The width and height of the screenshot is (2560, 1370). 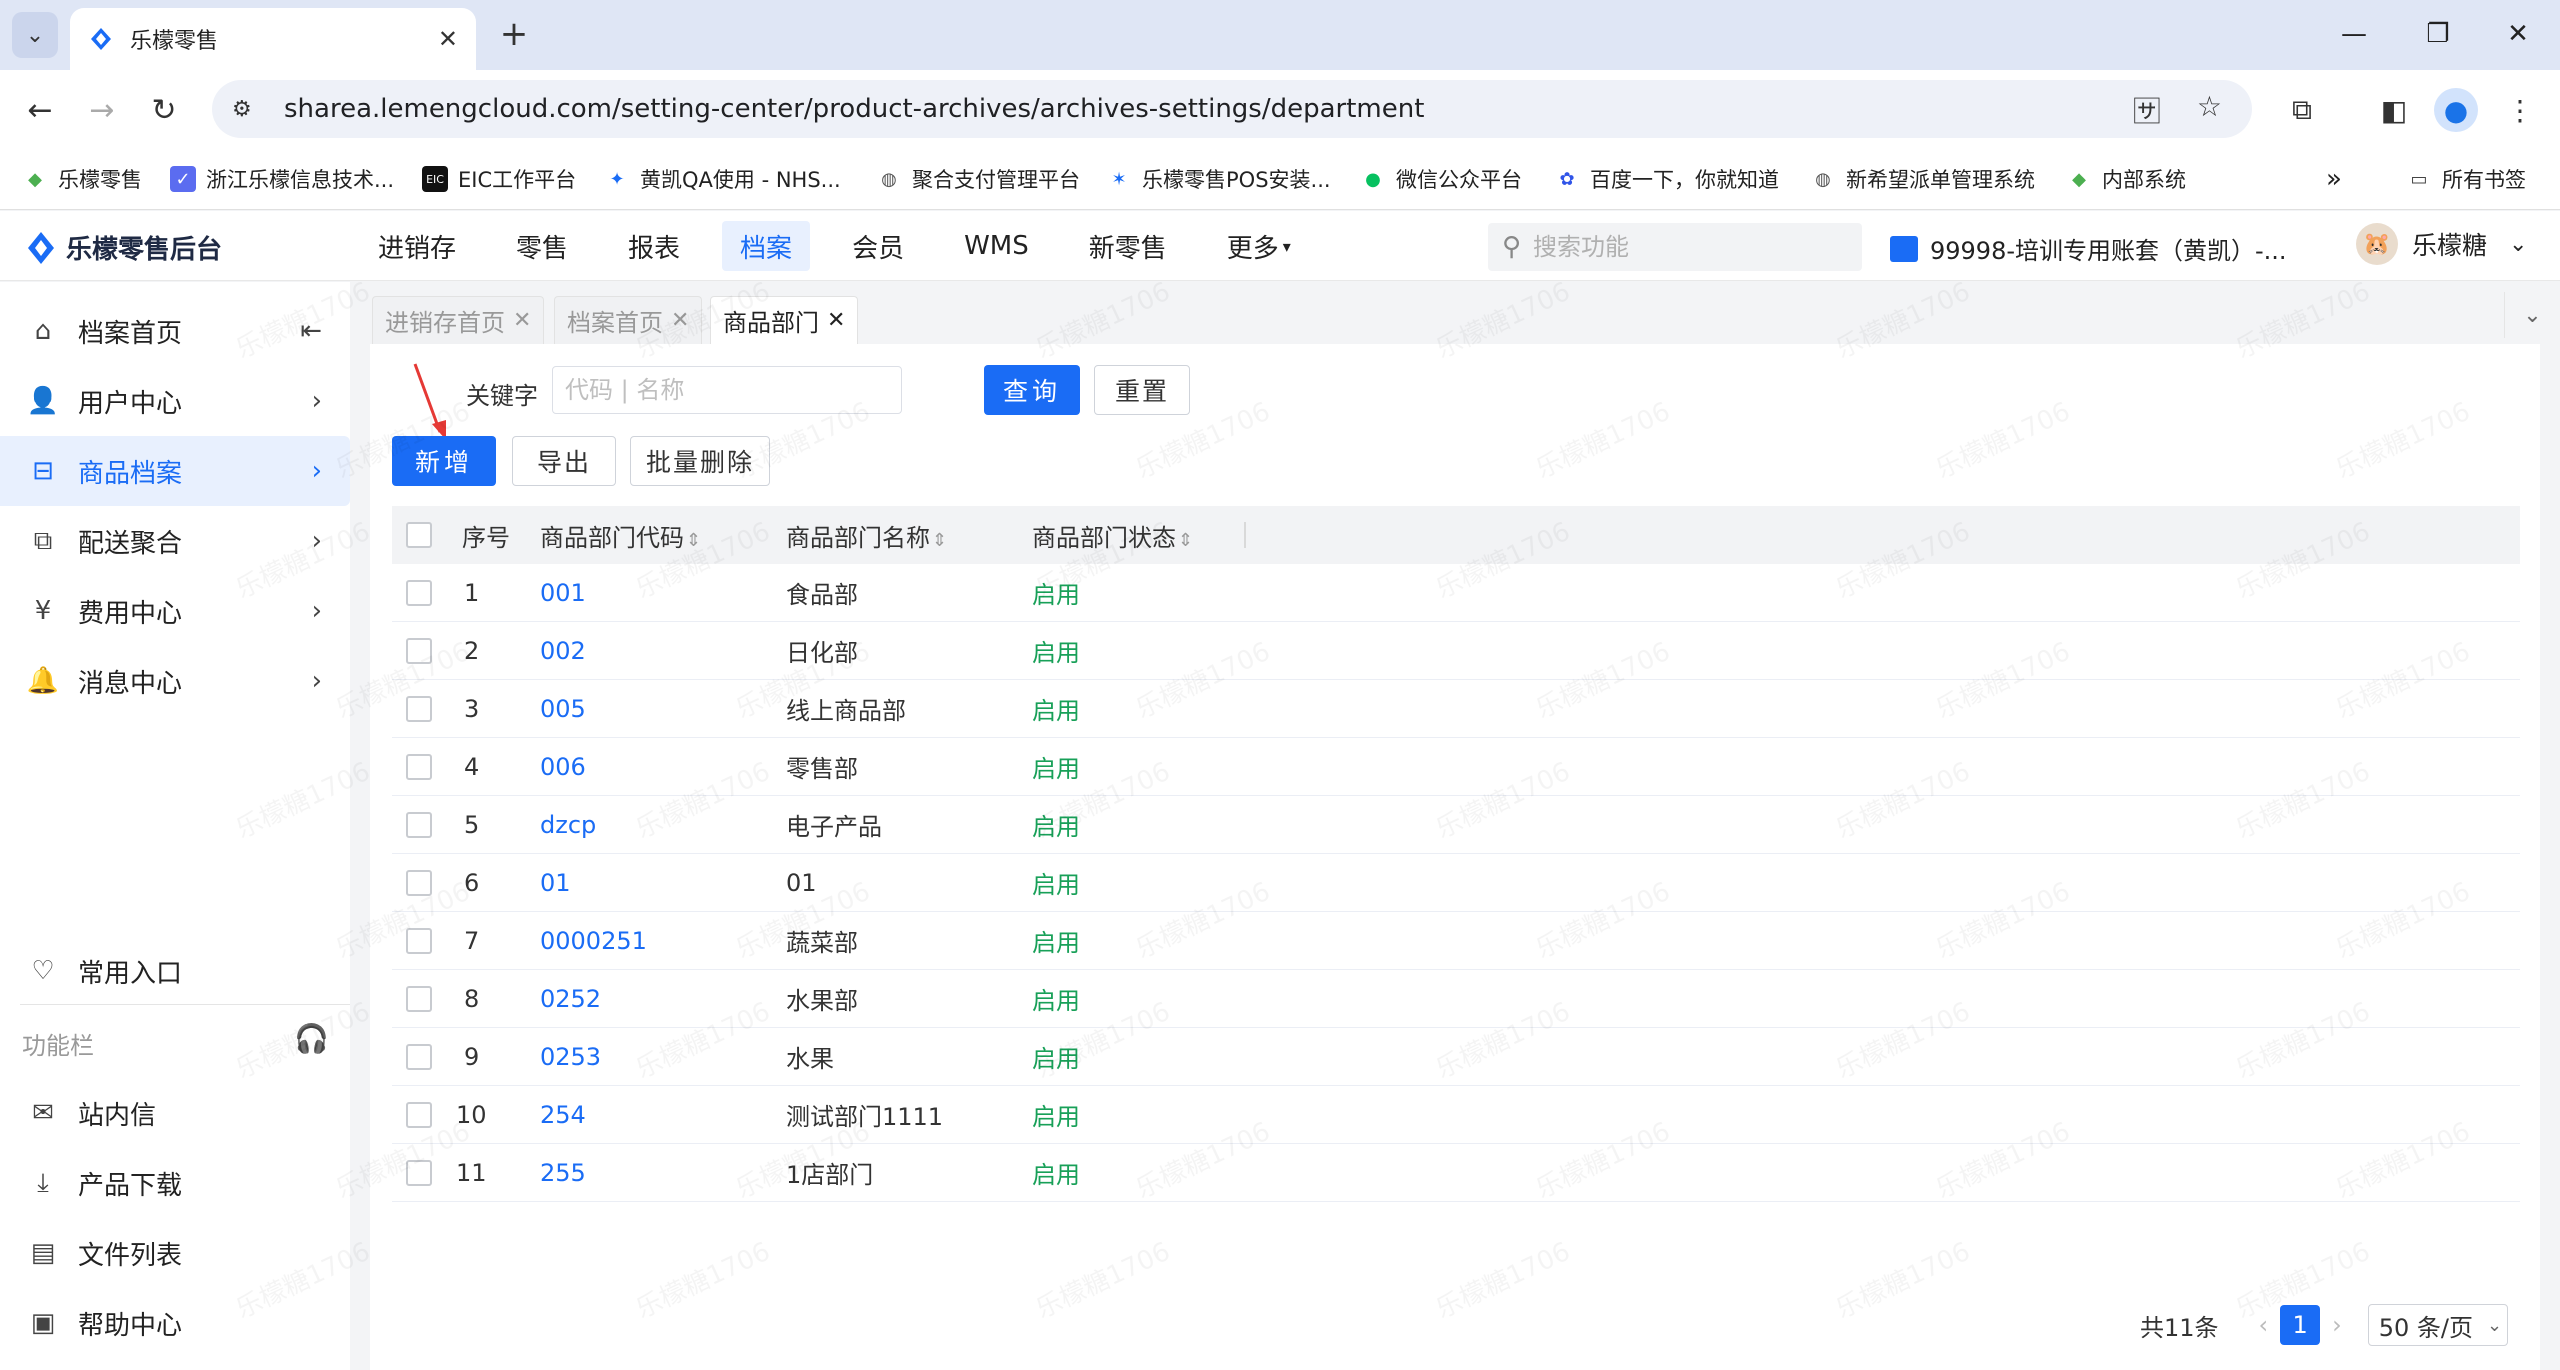 I want to click on row-index: 11, so click(x=471, y=1172).